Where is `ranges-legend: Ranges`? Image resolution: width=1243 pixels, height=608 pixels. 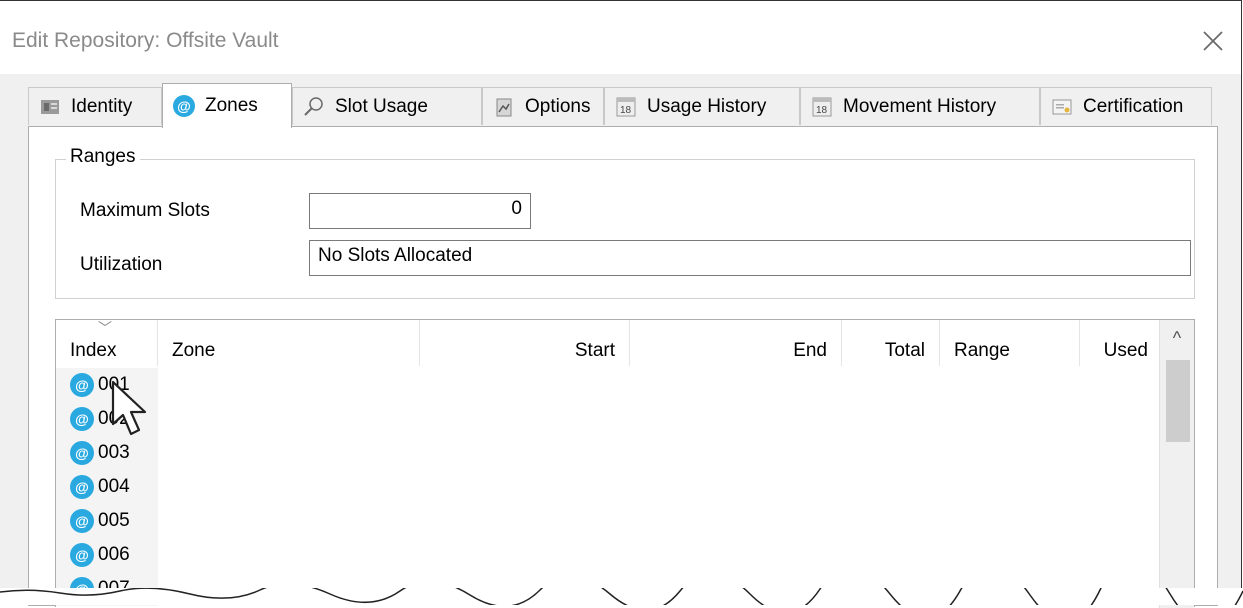 ranges-legend: Ranges is located at coordinates (103, 157).